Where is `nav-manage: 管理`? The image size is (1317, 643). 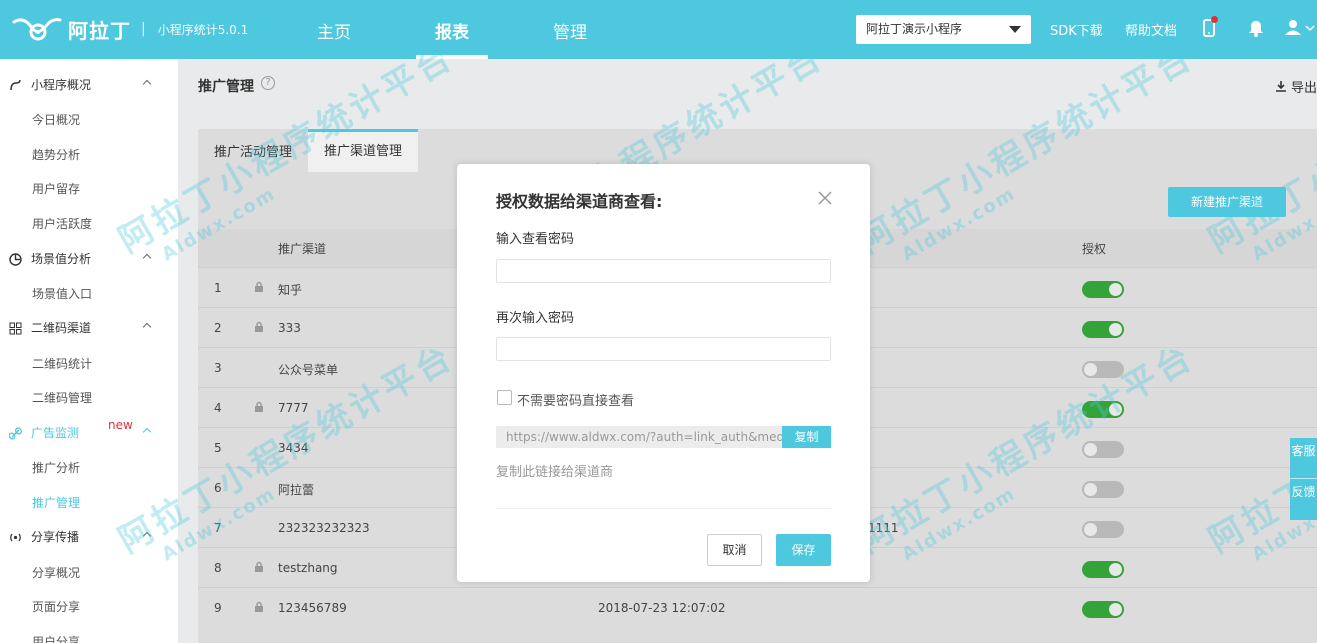 nav-manage: 管理 is located at coordinates (570, 29).